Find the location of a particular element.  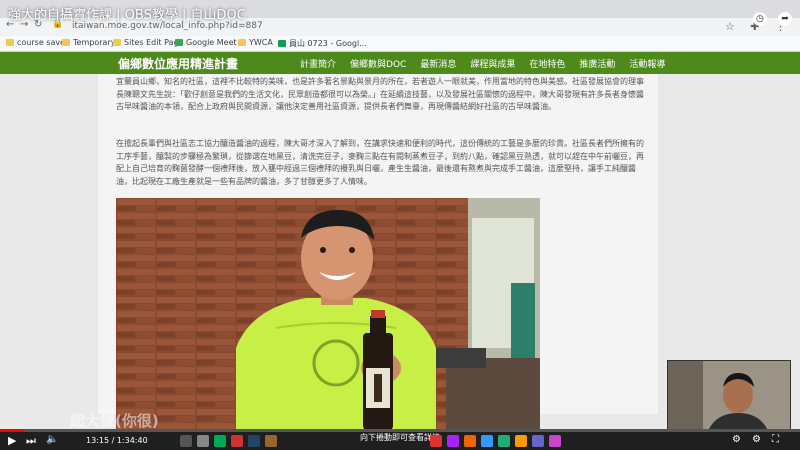

captions-icon: ⚙ is located at coordinates (736, 439).